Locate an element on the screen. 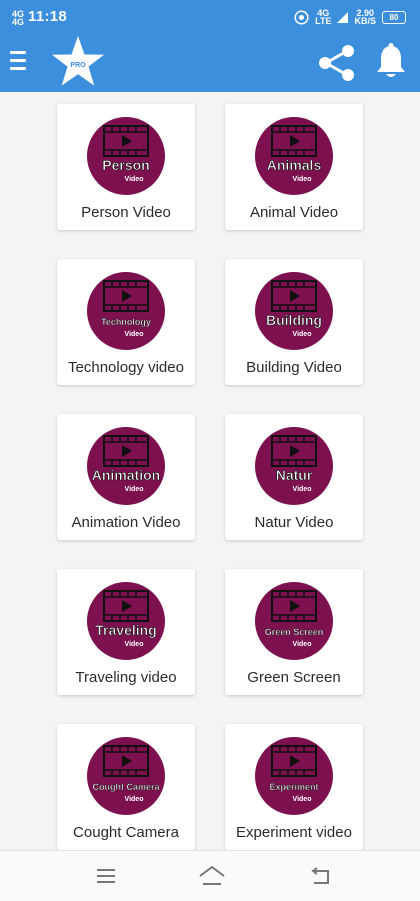 This screenshot has width=420, height=901. category-label: Traveling video is located at coordinates (126, 677).